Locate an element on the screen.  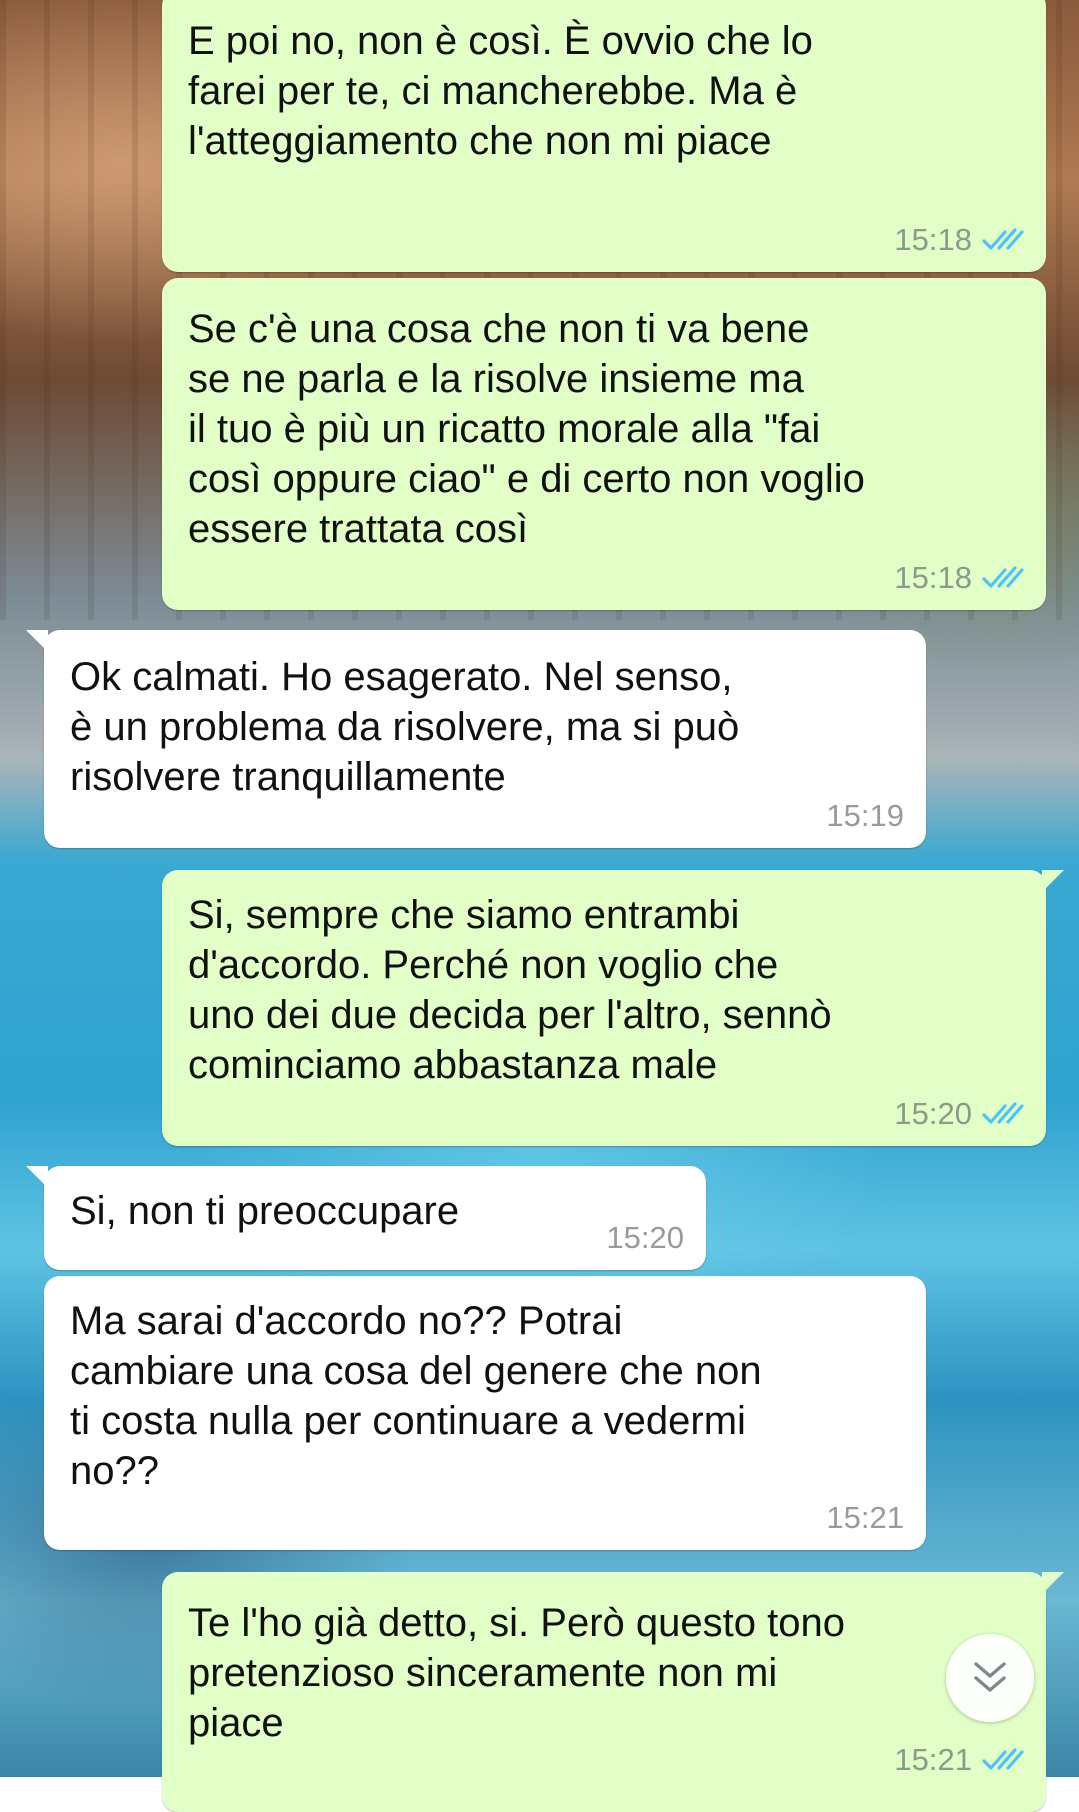
message-meta: 15:19 is located at coordinates (865, 816).